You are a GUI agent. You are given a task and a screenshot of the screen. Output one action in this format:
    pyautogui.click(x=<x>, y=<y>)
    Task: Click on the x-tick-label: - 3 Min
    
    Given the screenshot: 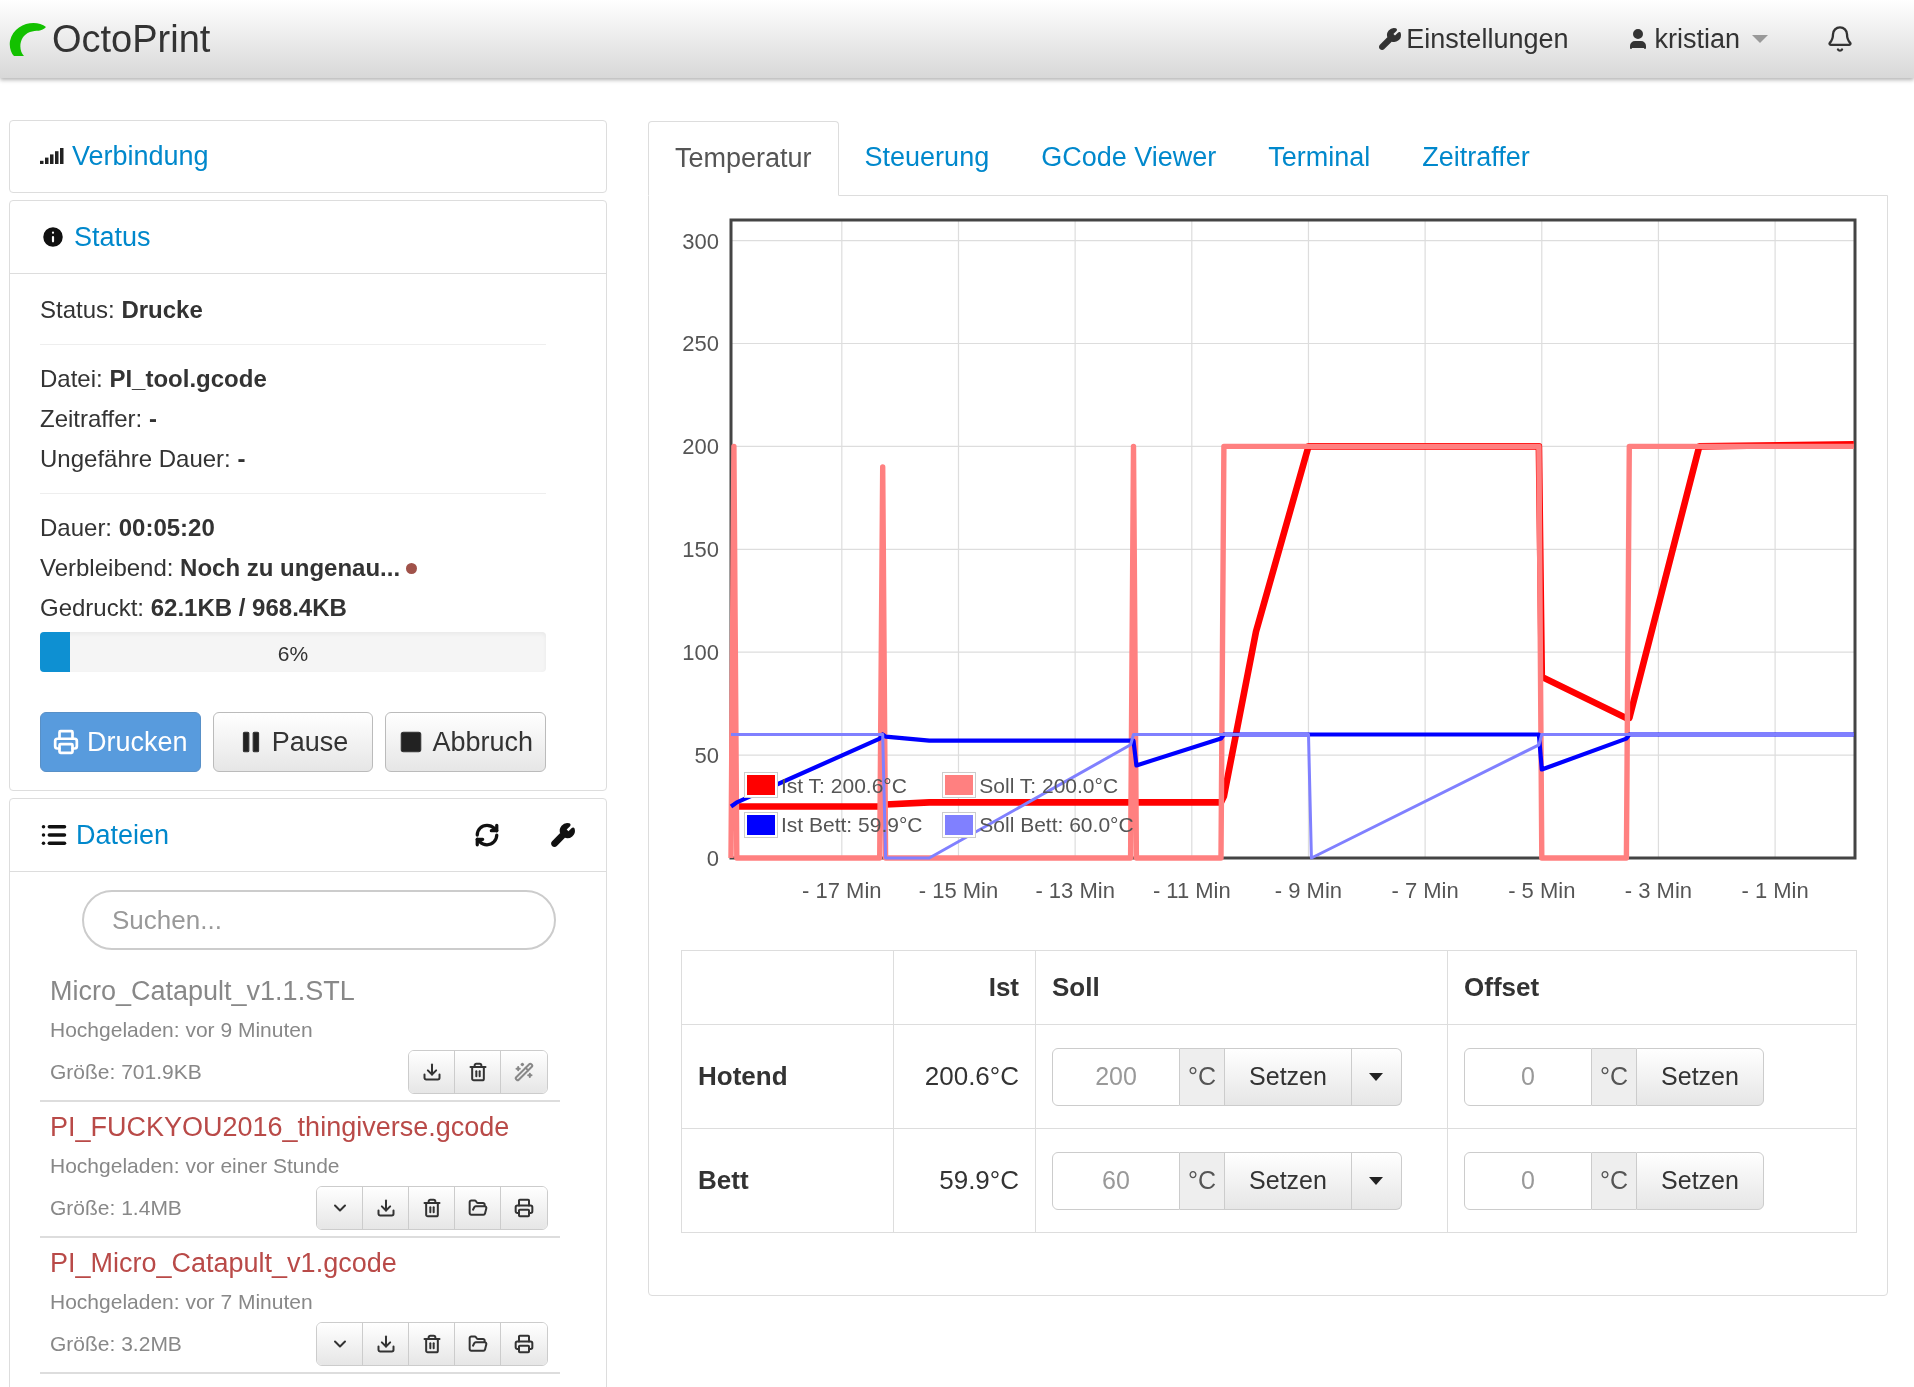 What is the action you would take?
    pyautogui.click(x=1658, y=890)
    